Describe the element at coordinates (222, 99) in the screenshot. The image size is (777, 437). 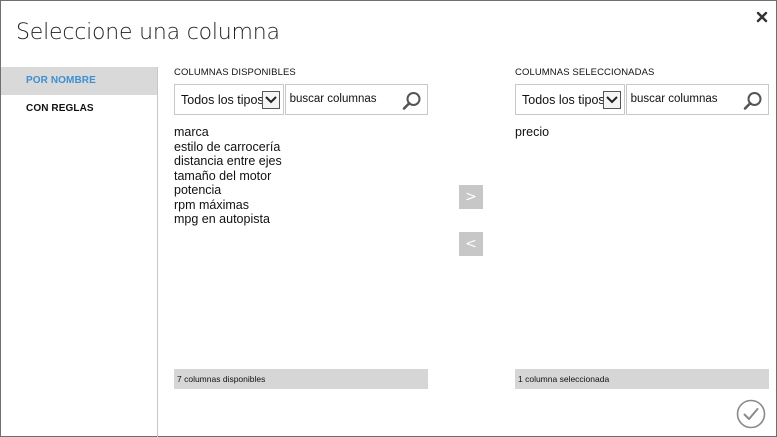
I see `available-type-select-value: Todos los tipos` at that location.